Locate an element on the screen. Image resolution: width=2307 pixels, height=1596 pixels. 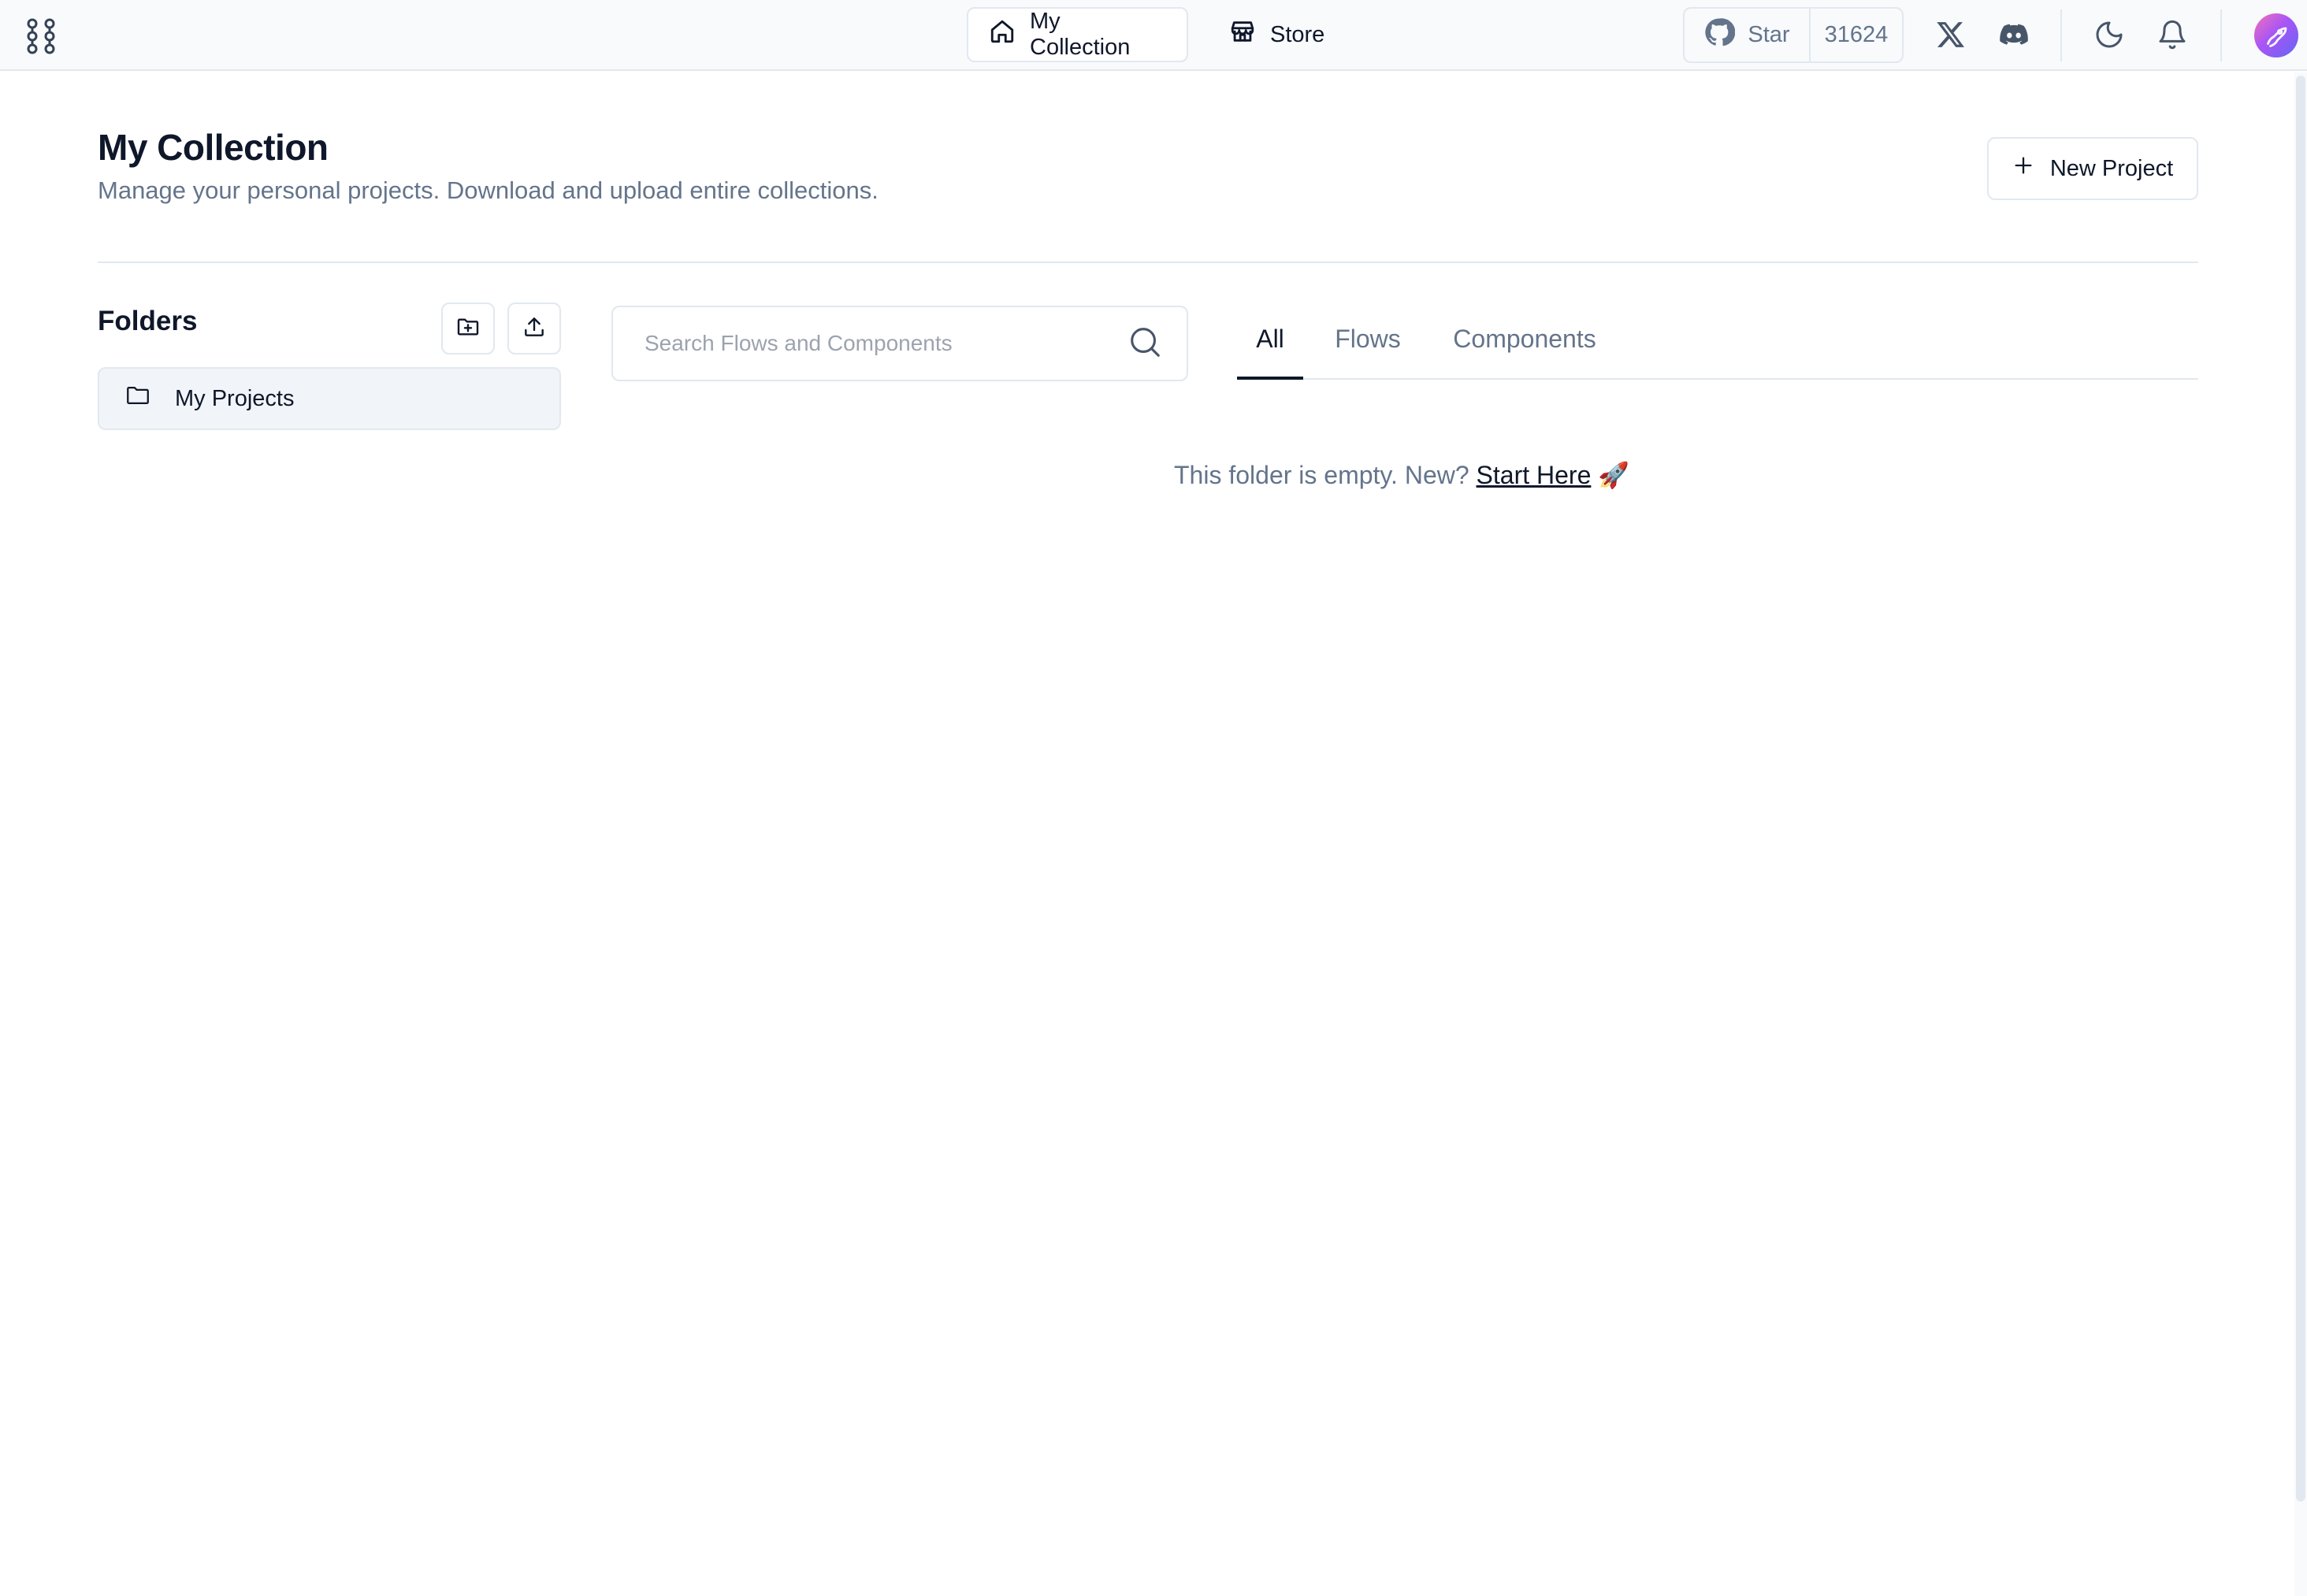
upload-folder-button is located at coordinates (534, 328).